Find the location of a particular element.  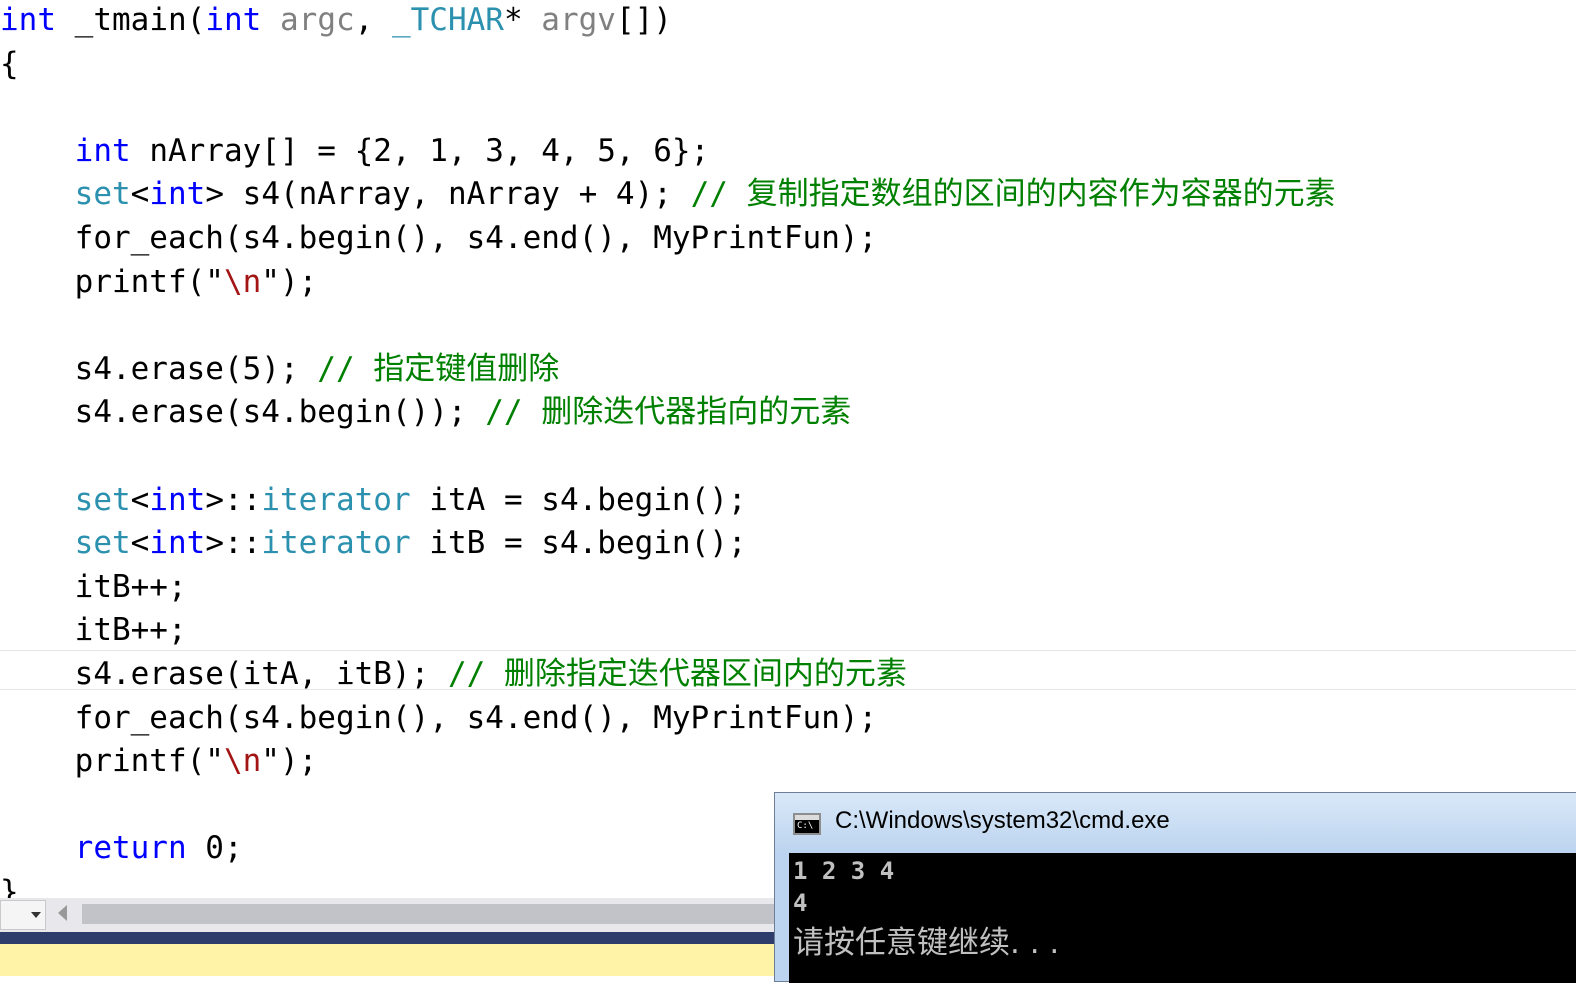

code-token: // 删除指定迭代器区间内的元素 is located at coordinates (677, 674).